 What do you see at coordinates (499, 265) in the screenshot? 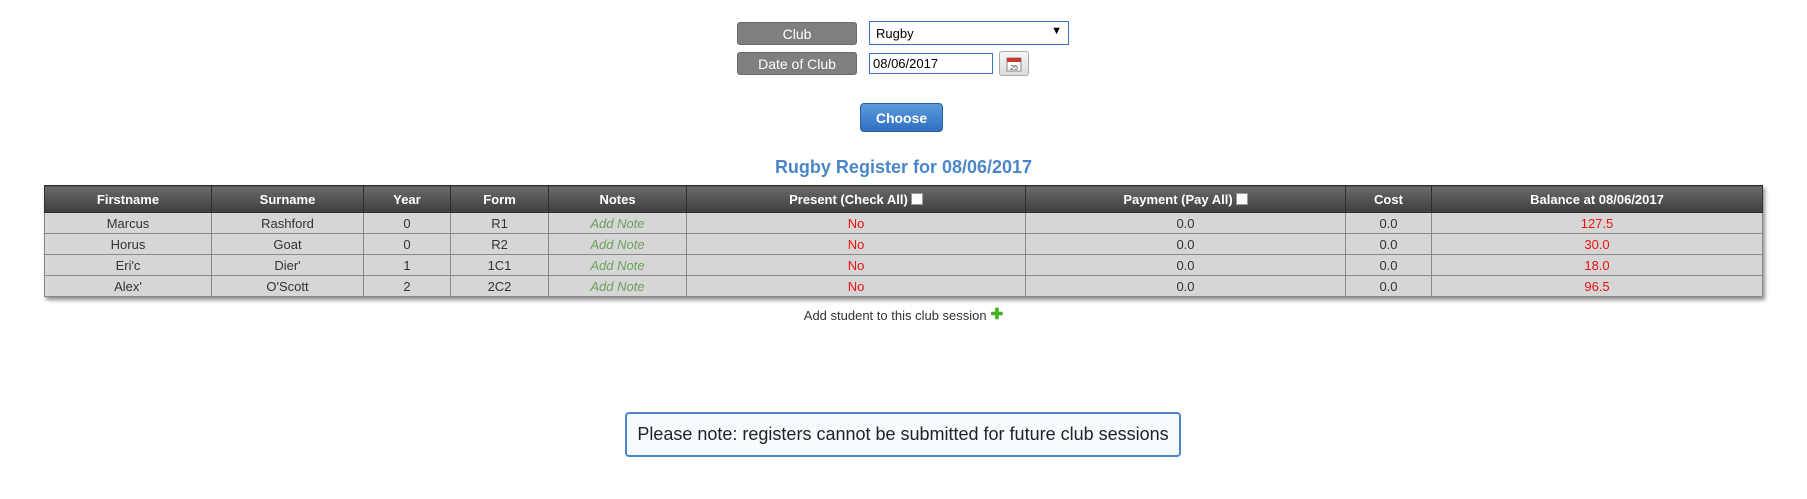
I see `form-cell: 1C1` at bounding box center [499, 265].